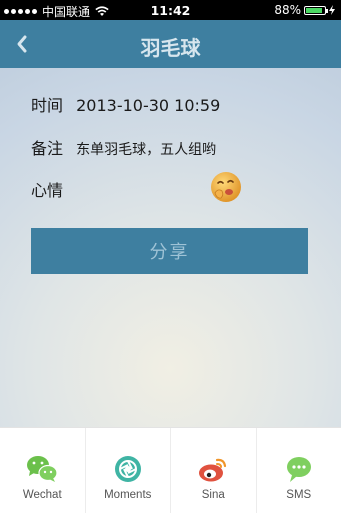  What do you see at coordinates (51, 147) in the screenshot?
I see `note-label: 备注` at bounding box center [51, 147].